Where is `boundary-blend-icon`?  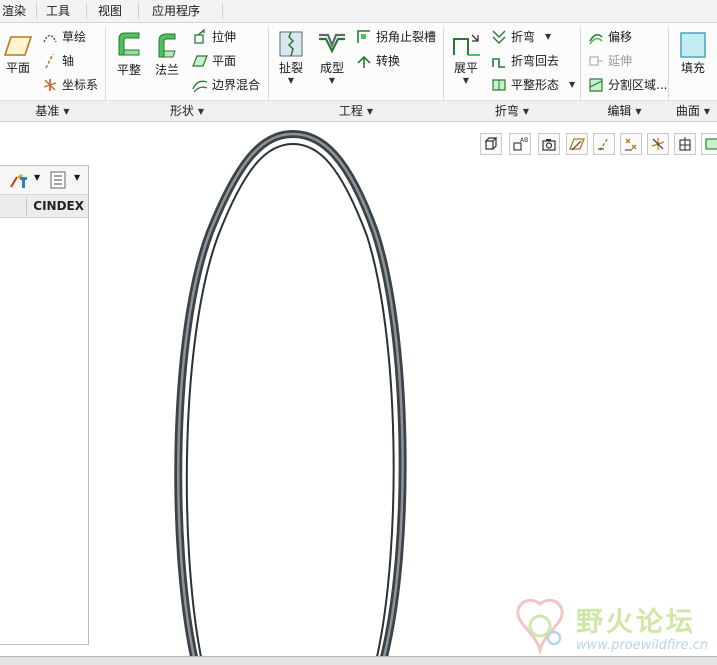
boundary-blend-icon is located at coordinates (200, 86).